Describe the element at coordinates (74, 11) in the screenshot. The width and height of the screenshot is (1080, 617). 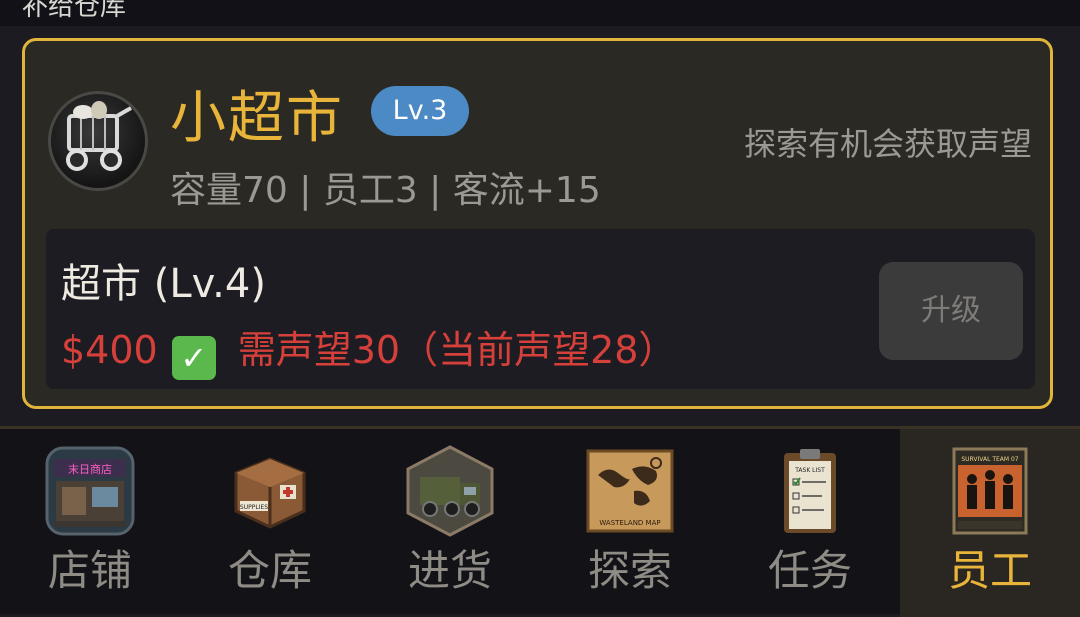
I see `top-partial-text: 补给仓库` at that location.